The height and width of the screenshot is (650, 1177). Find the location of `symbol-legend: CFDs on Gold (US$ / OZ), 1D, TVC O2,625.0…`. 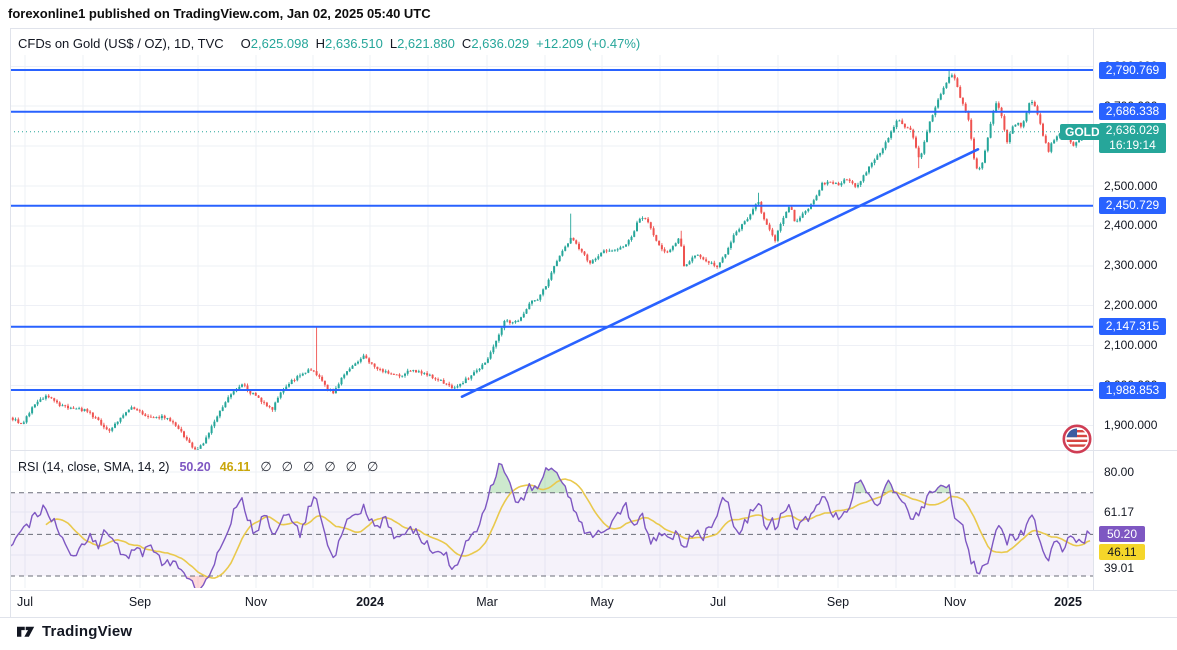

symbol-legend: CFDs on Gold (US$ / OZ), 1D, TVC O2,625.0… is located at coordinates (329, 43).